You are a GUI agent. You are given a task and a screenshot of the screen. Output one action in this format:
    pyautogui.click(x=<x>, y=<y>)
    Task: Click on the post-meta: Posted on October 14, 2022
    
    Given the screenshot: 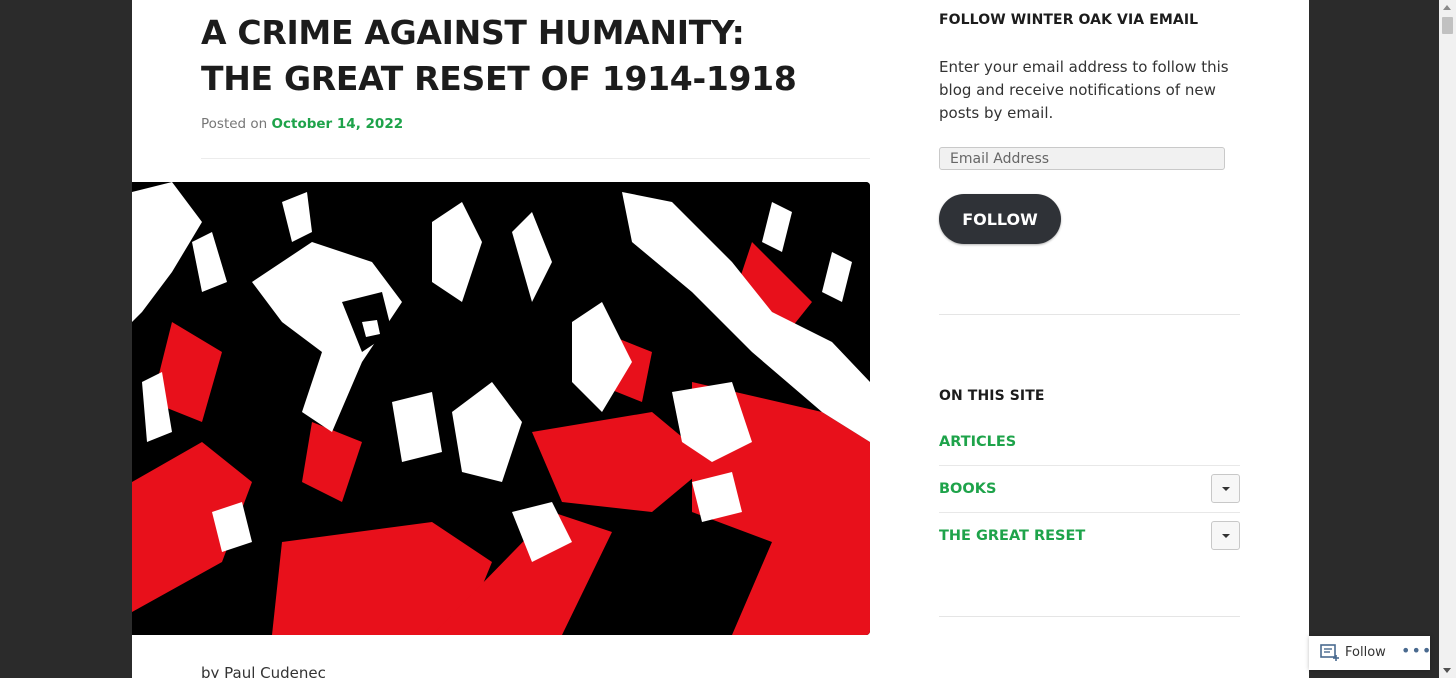 What is the action you would take?
    pyautogui.click(x=302, y=124)
    